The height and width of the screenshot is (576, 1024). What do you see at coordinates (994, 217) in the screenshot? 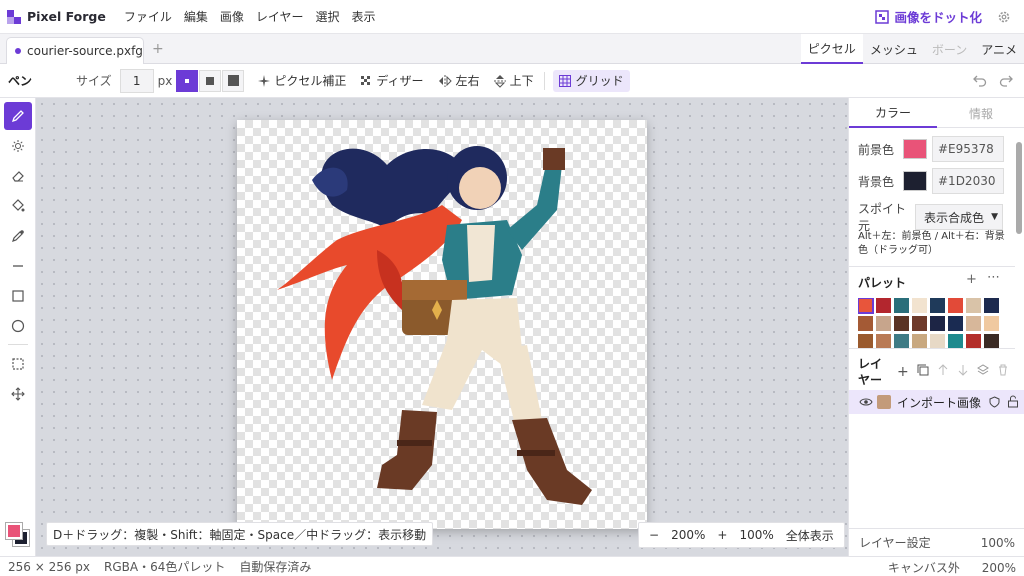
I see `chevron-down-icon: ▼` at bounding box center [994, 217].